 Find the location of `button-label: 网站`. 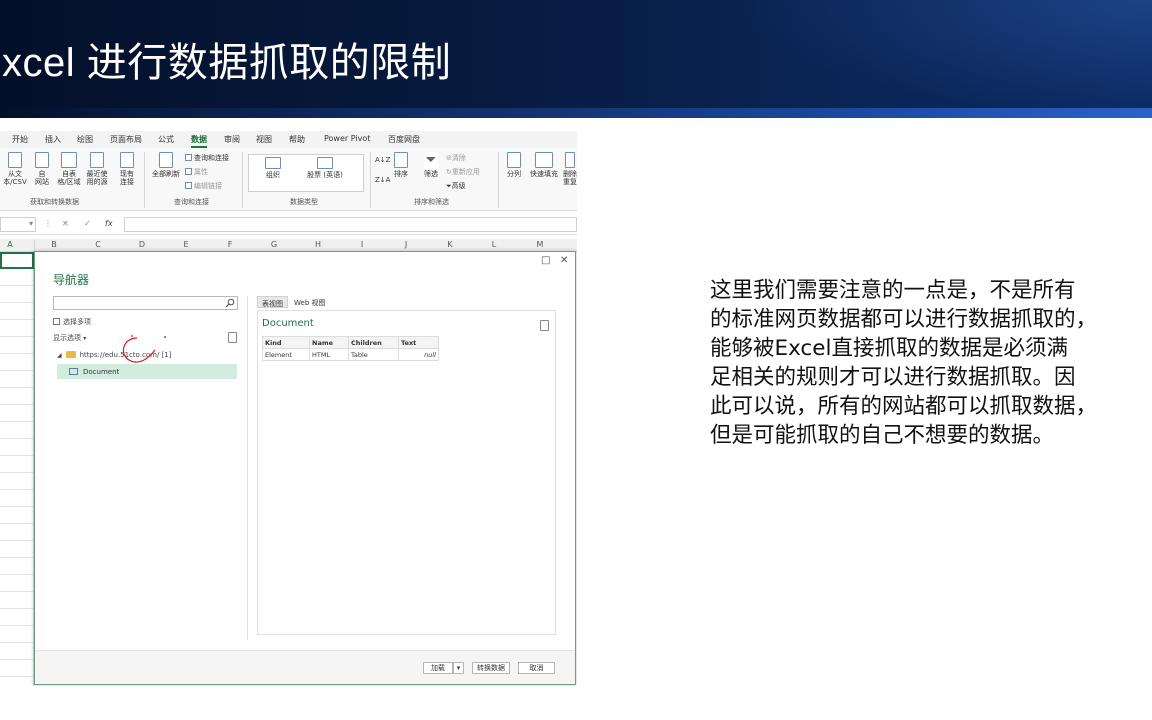

button-label: 网站 is located at coordinates (42, 182).